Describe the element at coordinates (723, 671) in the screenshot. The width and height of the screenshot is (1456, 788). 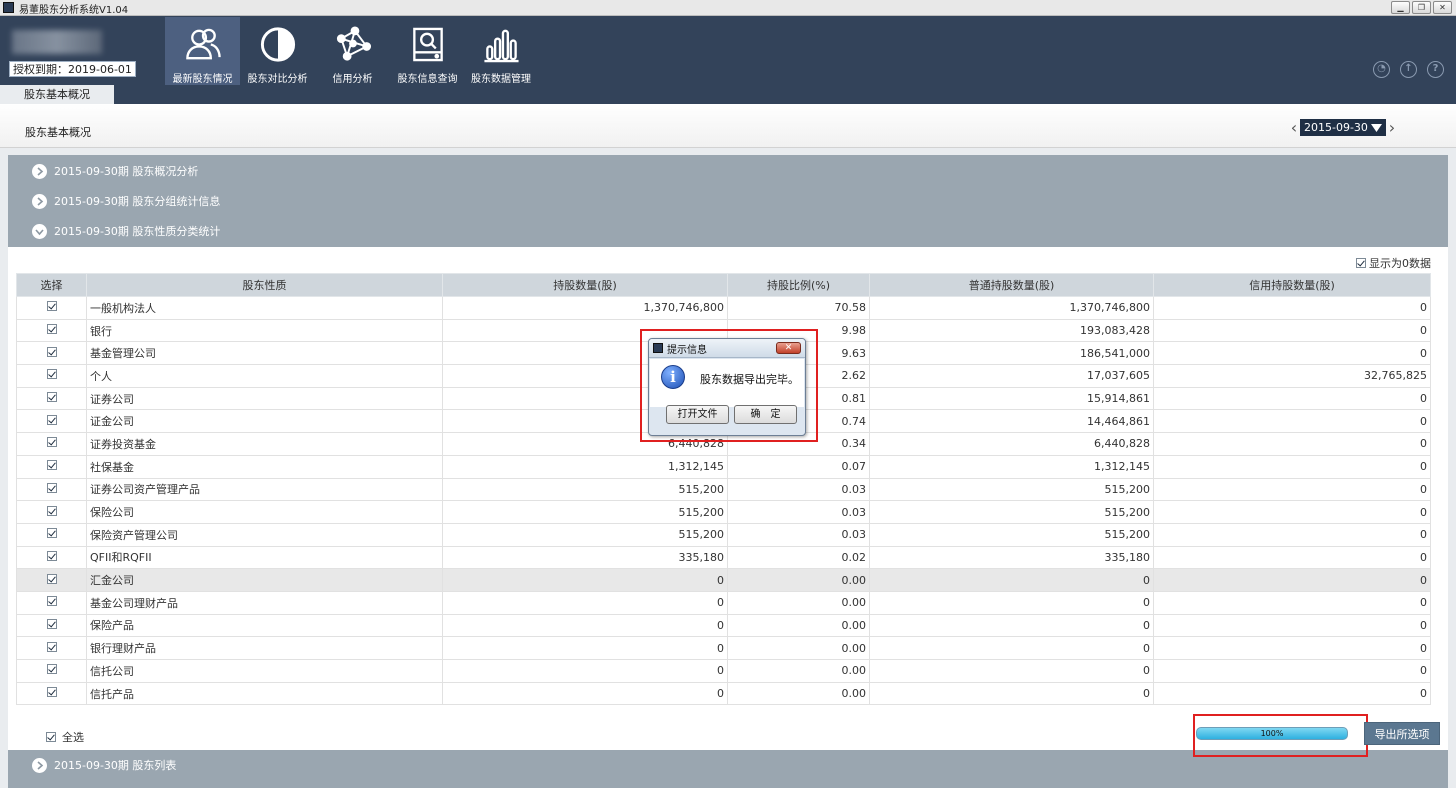
I see `table-row: 信托公司 0 0.00 0 0` at that location.